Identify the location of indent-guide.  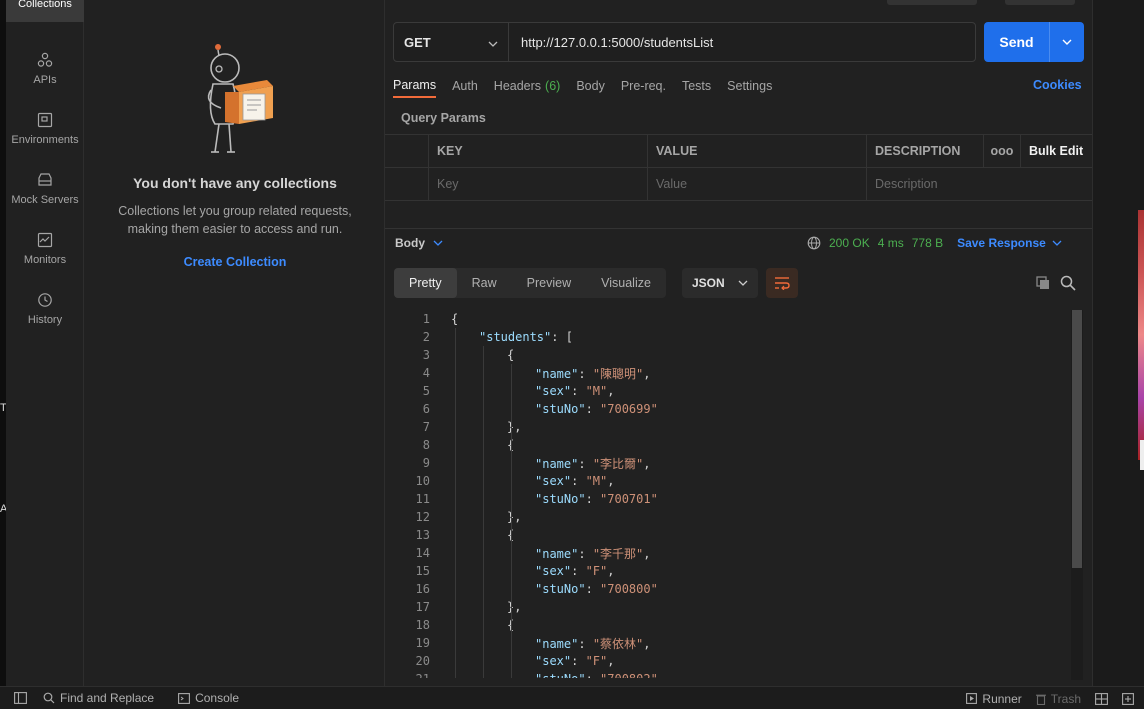
(511, 521).